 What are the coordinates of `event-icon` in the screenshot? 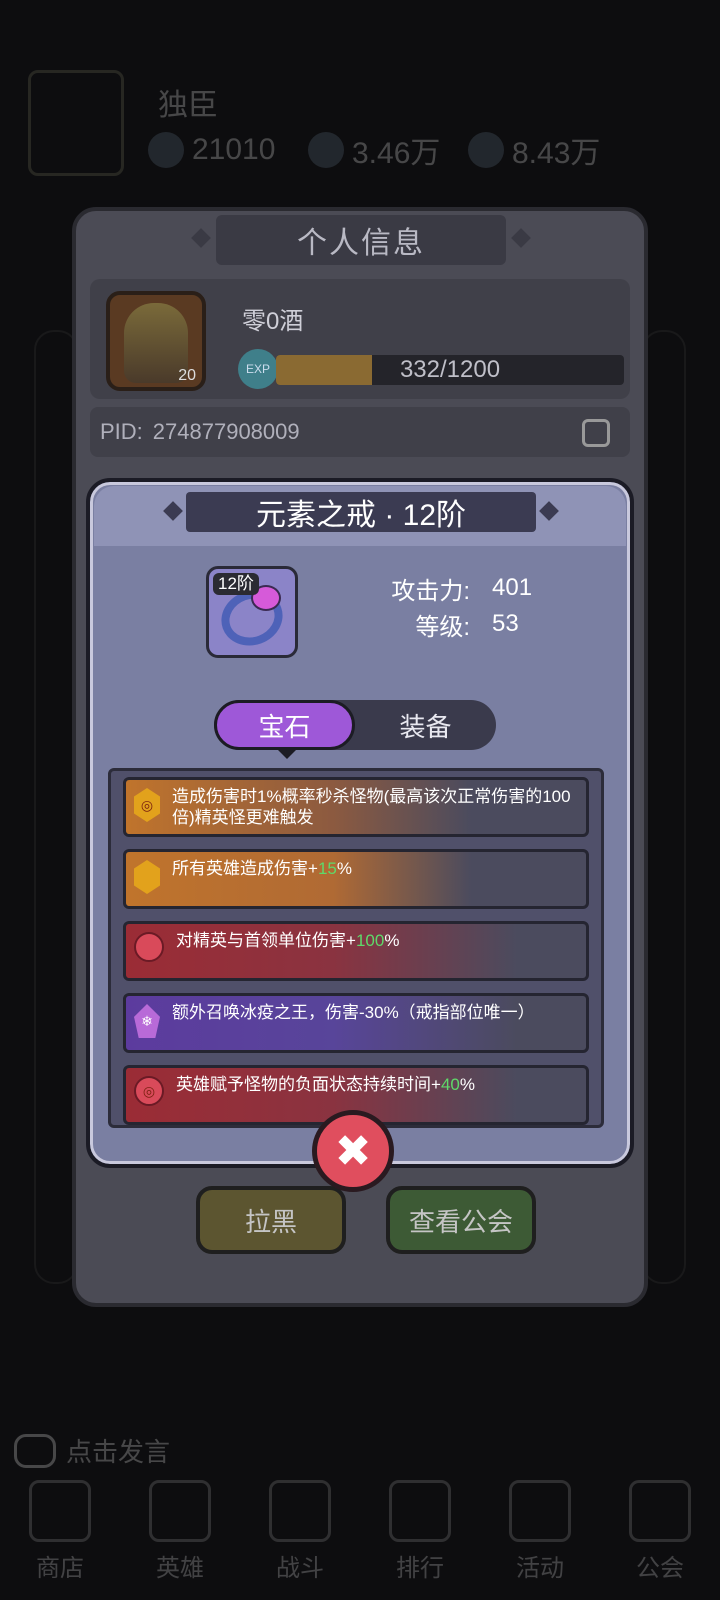 It's located at (540, 1511).